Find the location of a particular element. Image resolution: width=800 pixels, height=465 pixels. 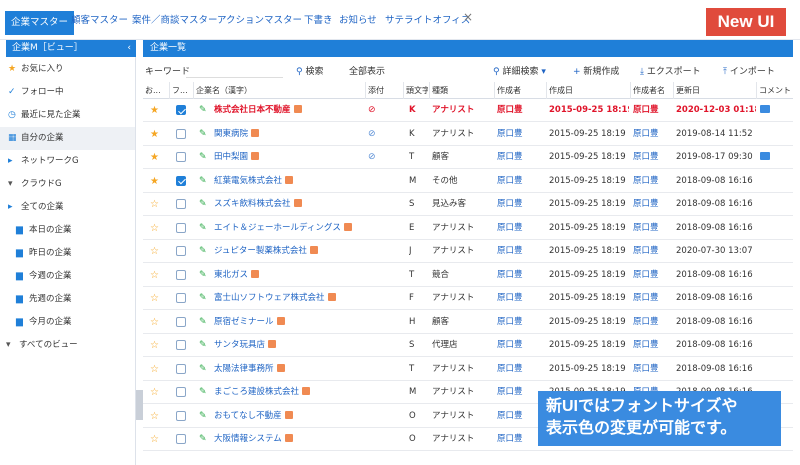

tab-company-master: 企業マスター is located at coordinates (40, 23).